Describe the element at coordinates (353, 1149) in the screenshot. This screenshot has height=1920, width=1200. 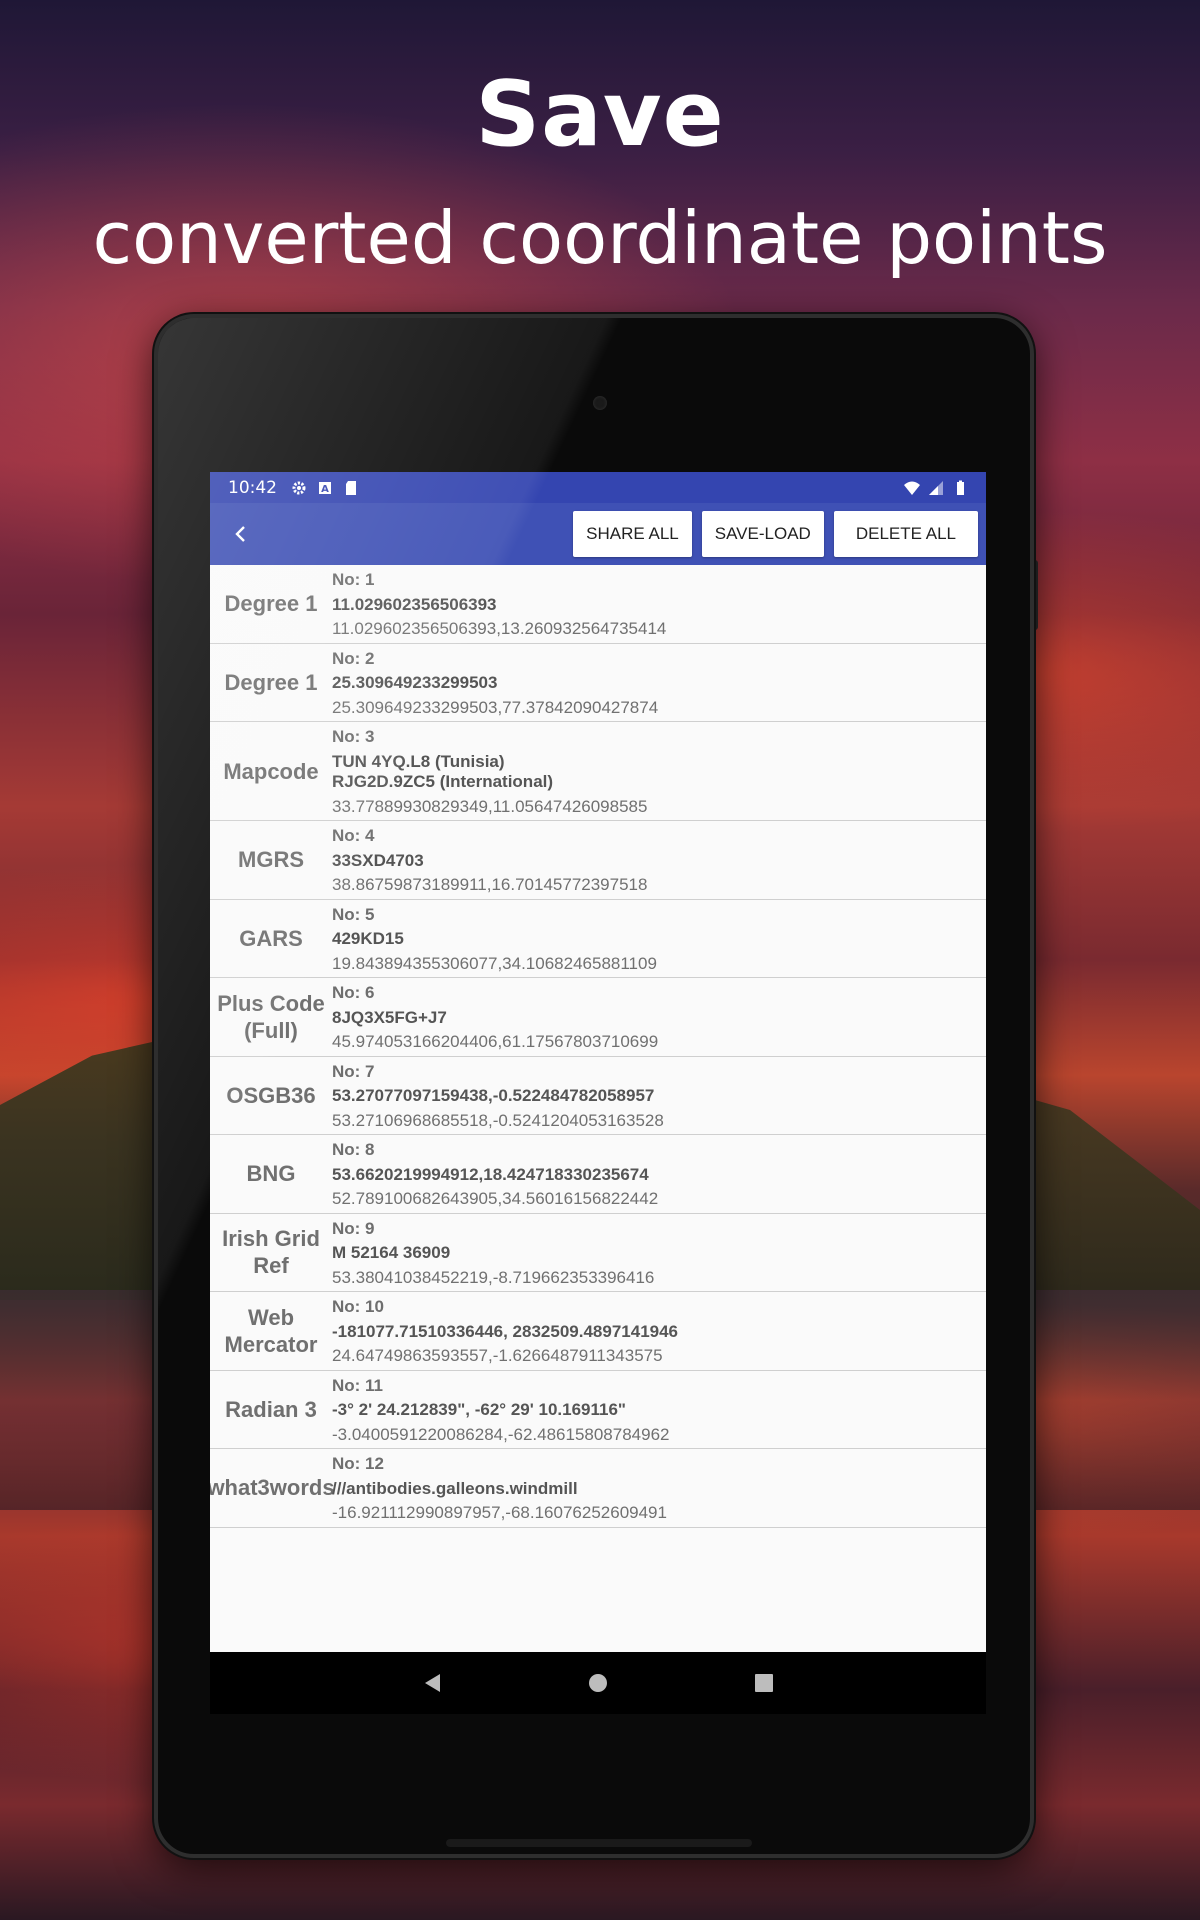
I see `entry-number: No: 8` at that location.